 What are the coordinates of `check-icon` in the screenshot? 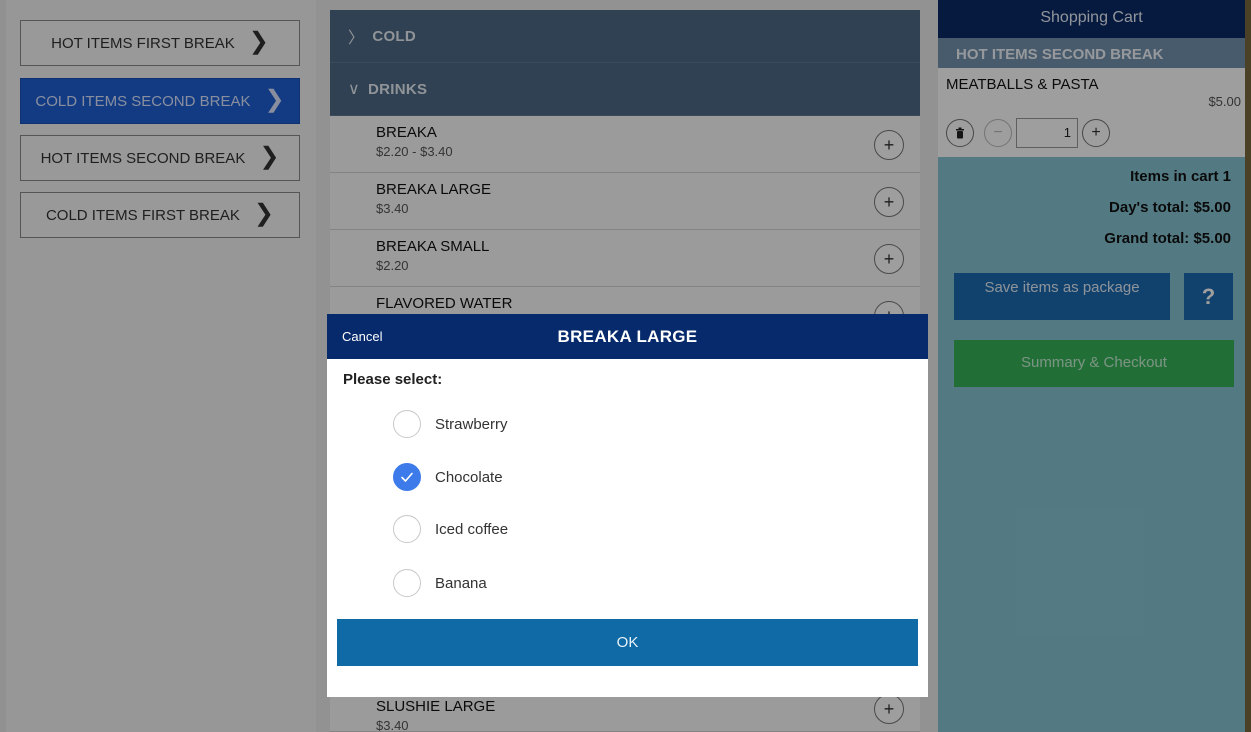 It's located at (407, 477).